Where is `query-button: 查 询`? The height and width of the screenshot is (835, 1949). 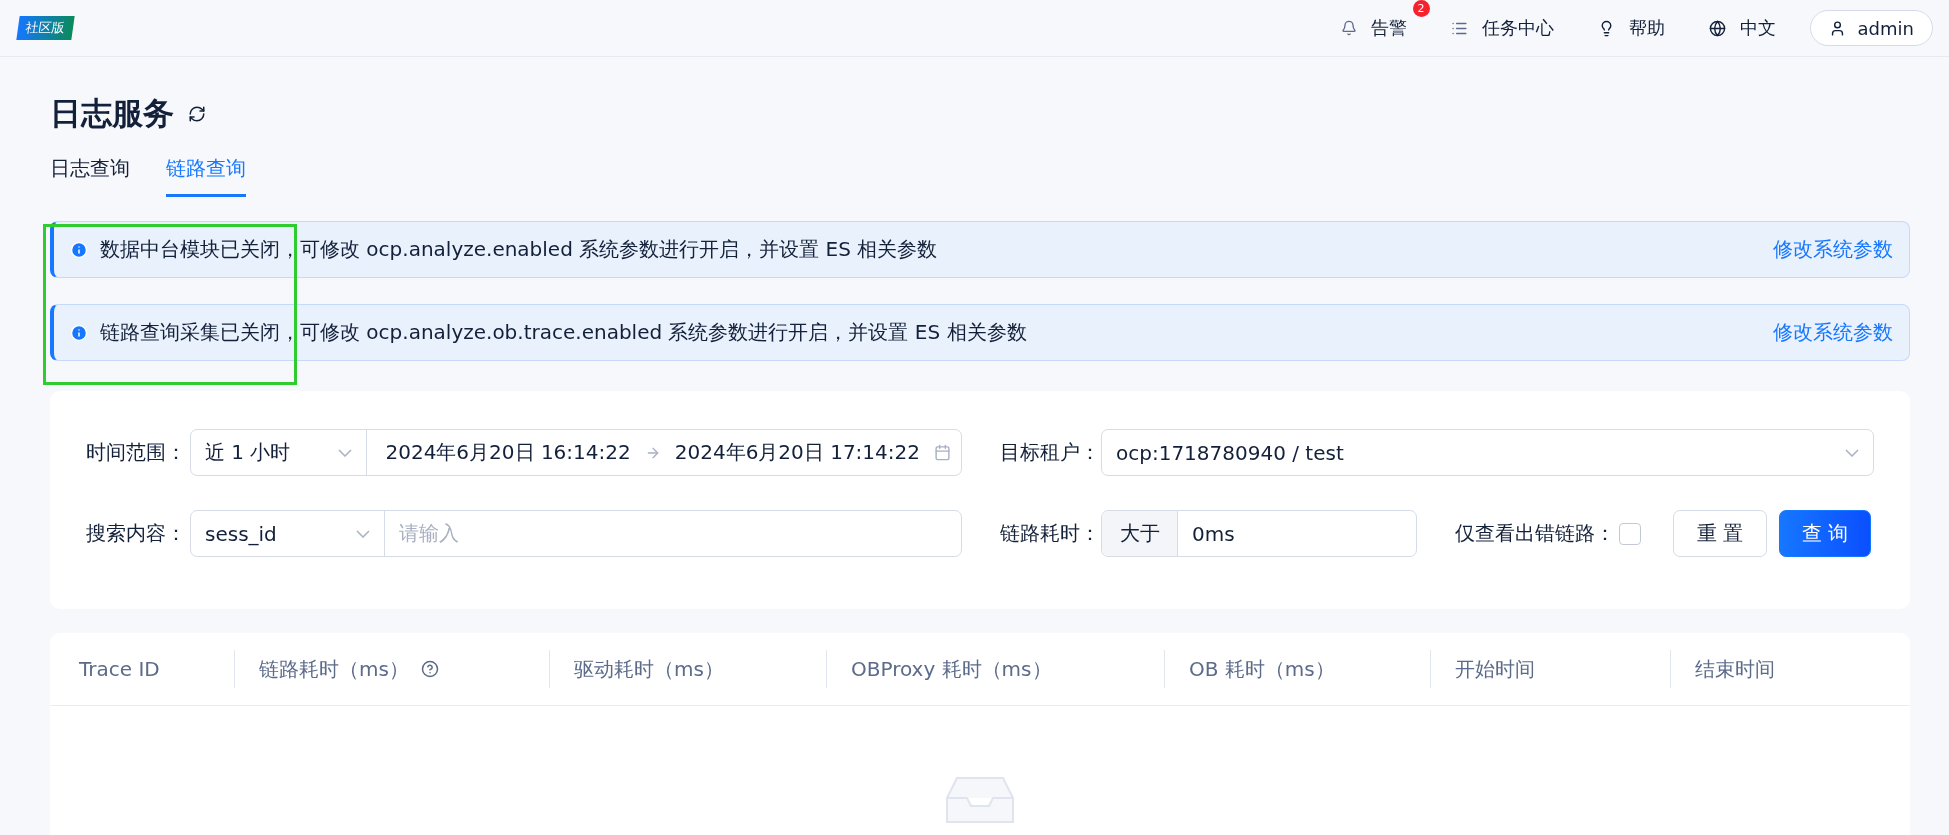
query-button: 查 询 is located at coordinates (1825, 533).